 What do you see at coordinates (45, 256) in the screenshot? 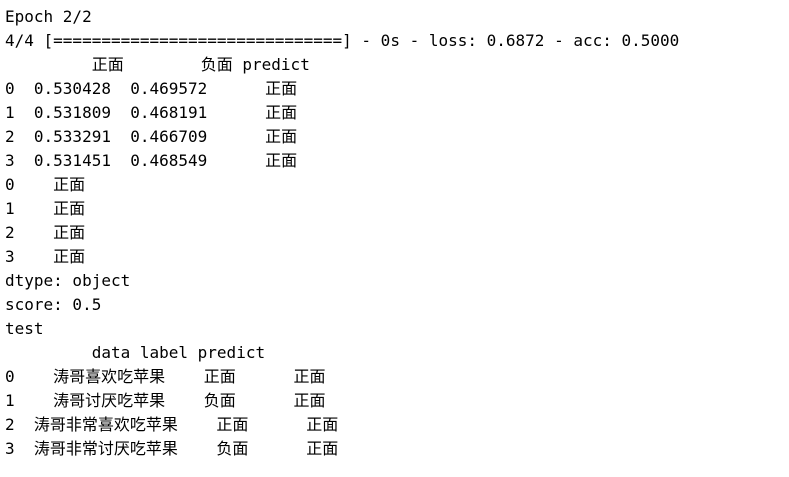
I see `series-row: 3 正面` at bounding box center [45, 256].